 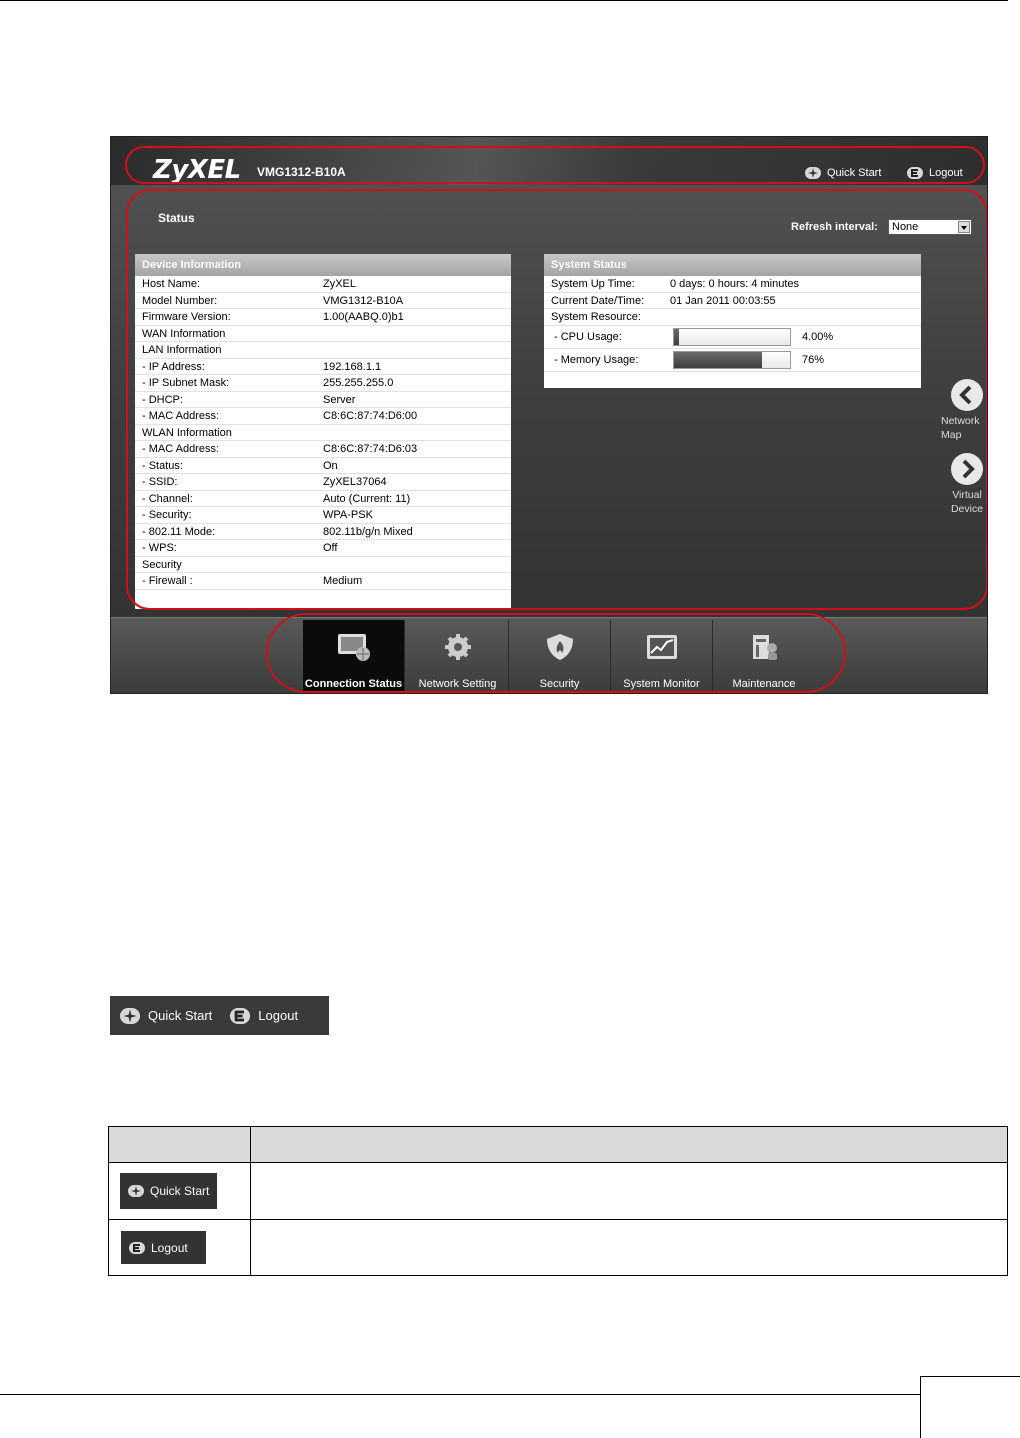 What do you see at coordinates (764, 684) in the screenshot?
I see `nav-label: Maintenance` at bounding box center [764, 684].